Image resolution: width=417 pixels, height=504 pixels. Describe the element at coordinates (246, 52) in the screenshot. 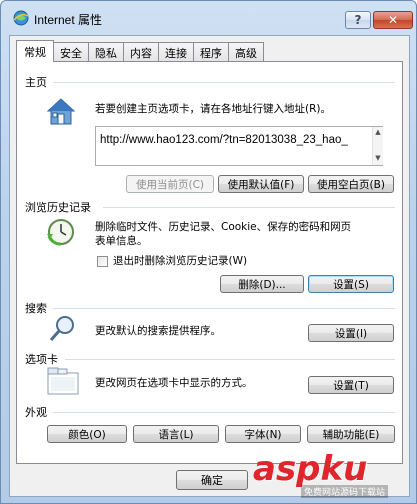

I see `tab-advanced: 高级` at that location.